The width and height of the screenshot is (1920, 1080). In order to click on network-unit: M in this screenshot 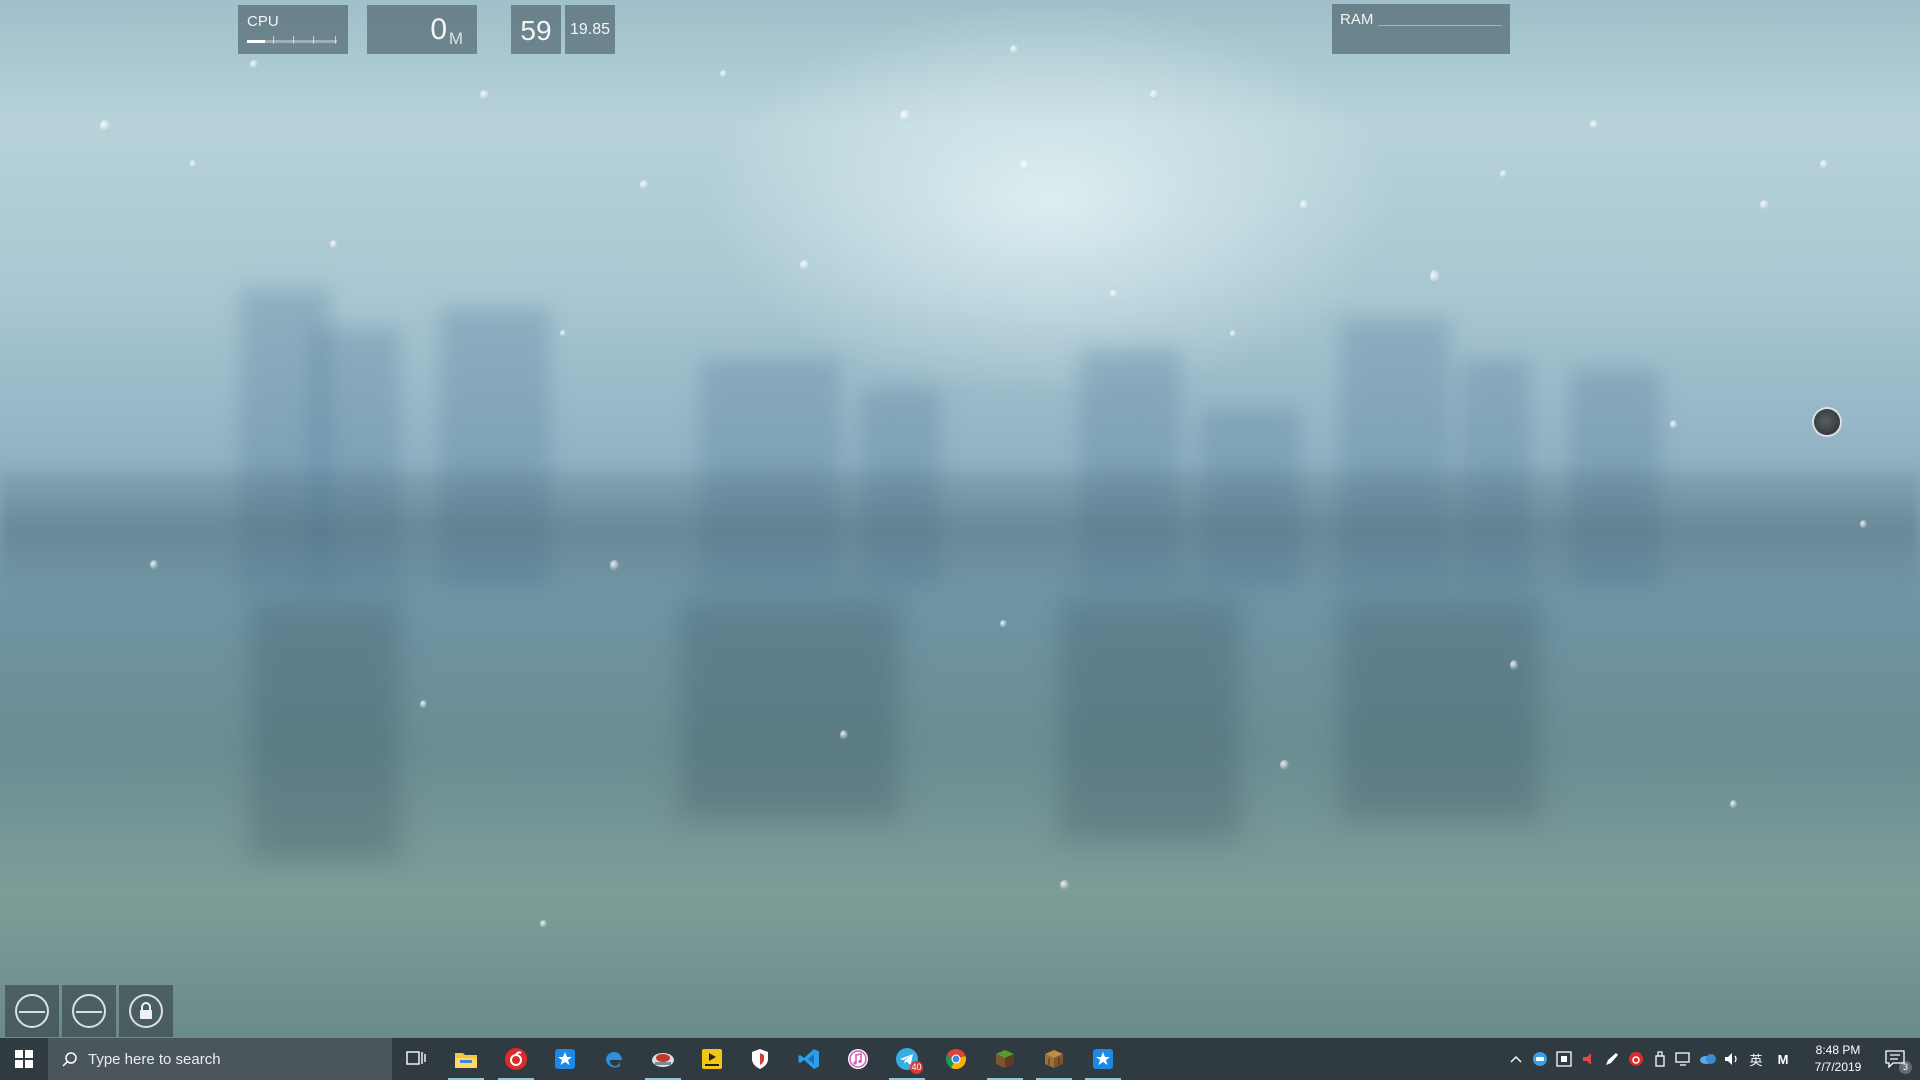, I will do `click(455, 38)`.